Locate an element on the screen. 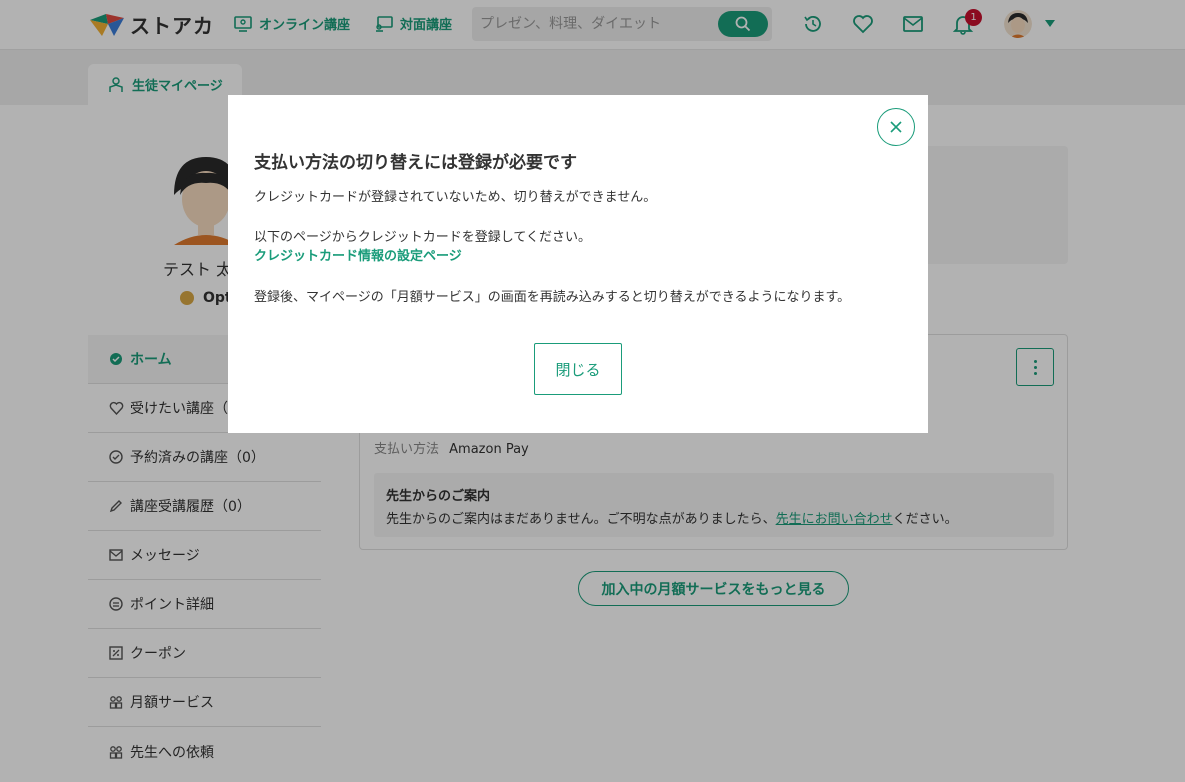 The image size is (1185, 782). modal-close-text-button: 閉じる is located at coordinates (578, 369).